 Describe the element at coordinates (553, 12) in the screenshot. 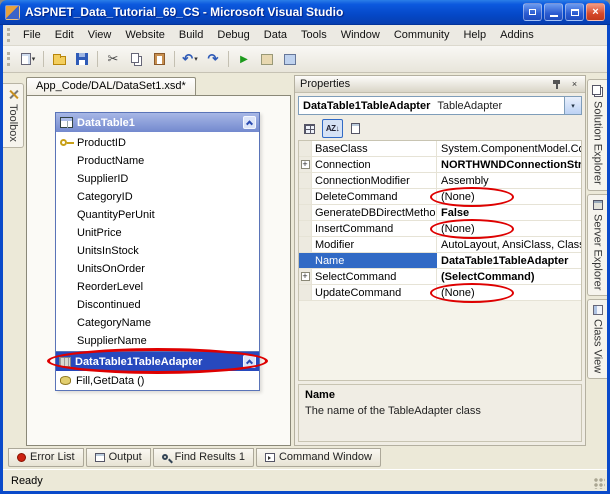

I see `minimize-button` at that location.